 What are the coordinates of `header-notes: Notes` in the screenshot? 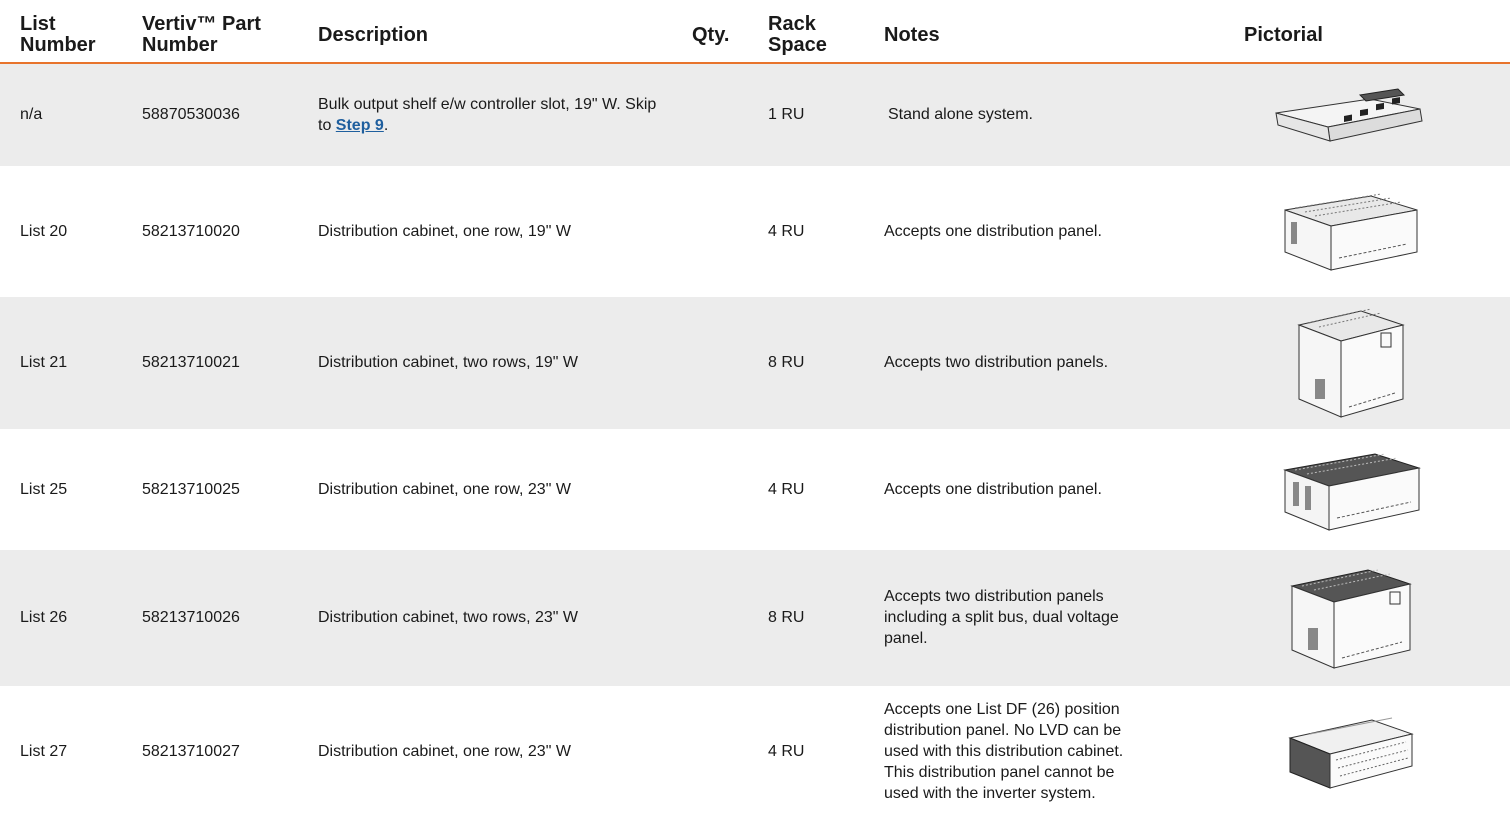 It's located at (1021, 32).